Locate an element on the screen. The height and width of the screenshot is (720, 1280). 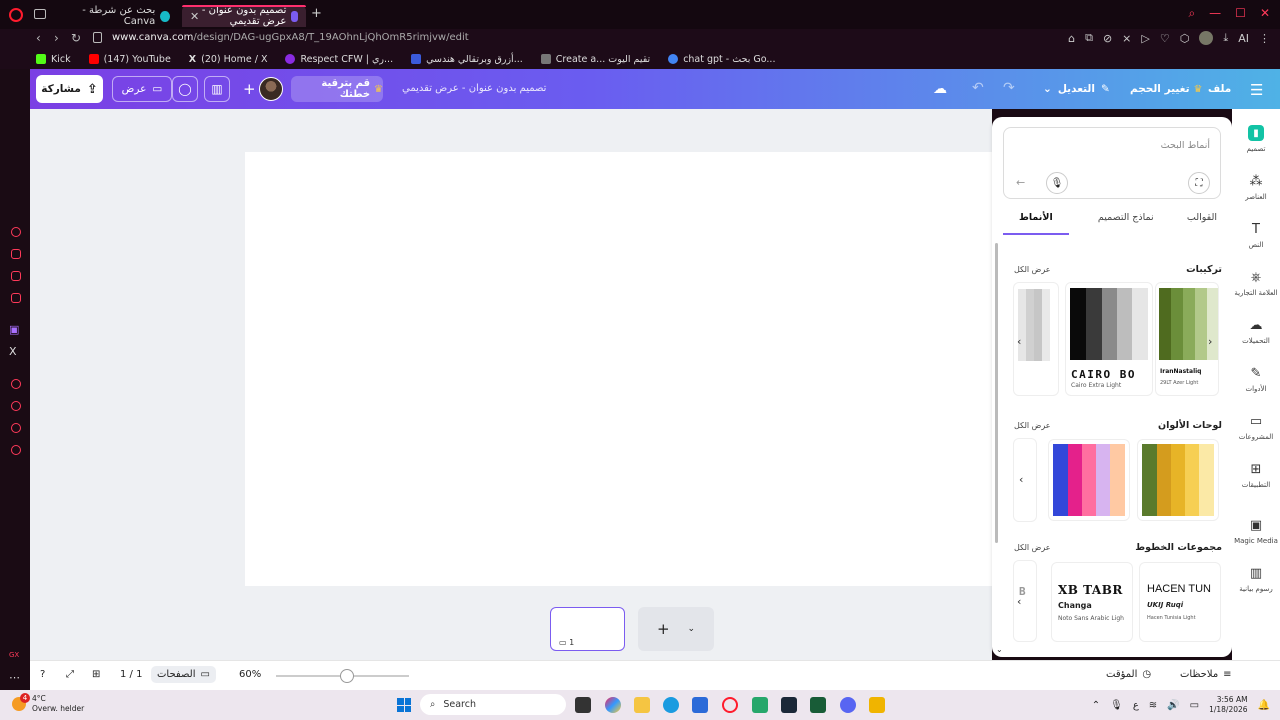
steam-icon is located at coordinates (789, 705).